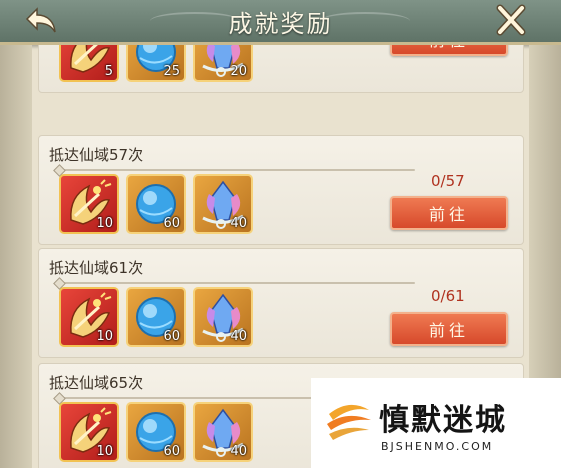 Image resolution: width=561 pixels, height=468 pixels. What do you see at coordinates (281, 69) in the screenshot?
I see `achievement-card: 5 25 20 前往` at bounding box center [281, 69].